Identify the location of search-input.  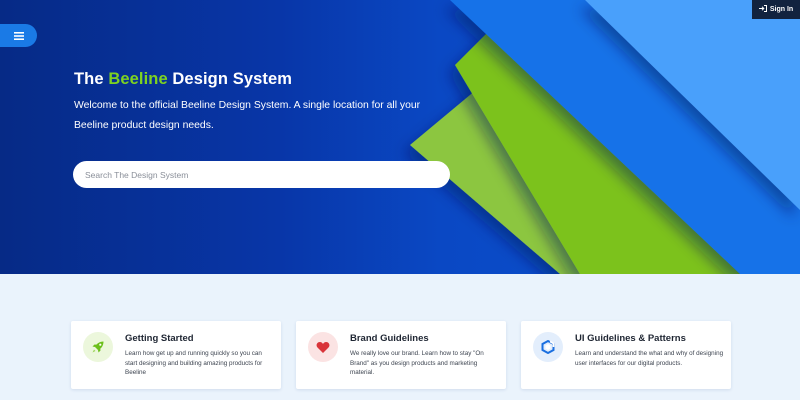
(261, 174).